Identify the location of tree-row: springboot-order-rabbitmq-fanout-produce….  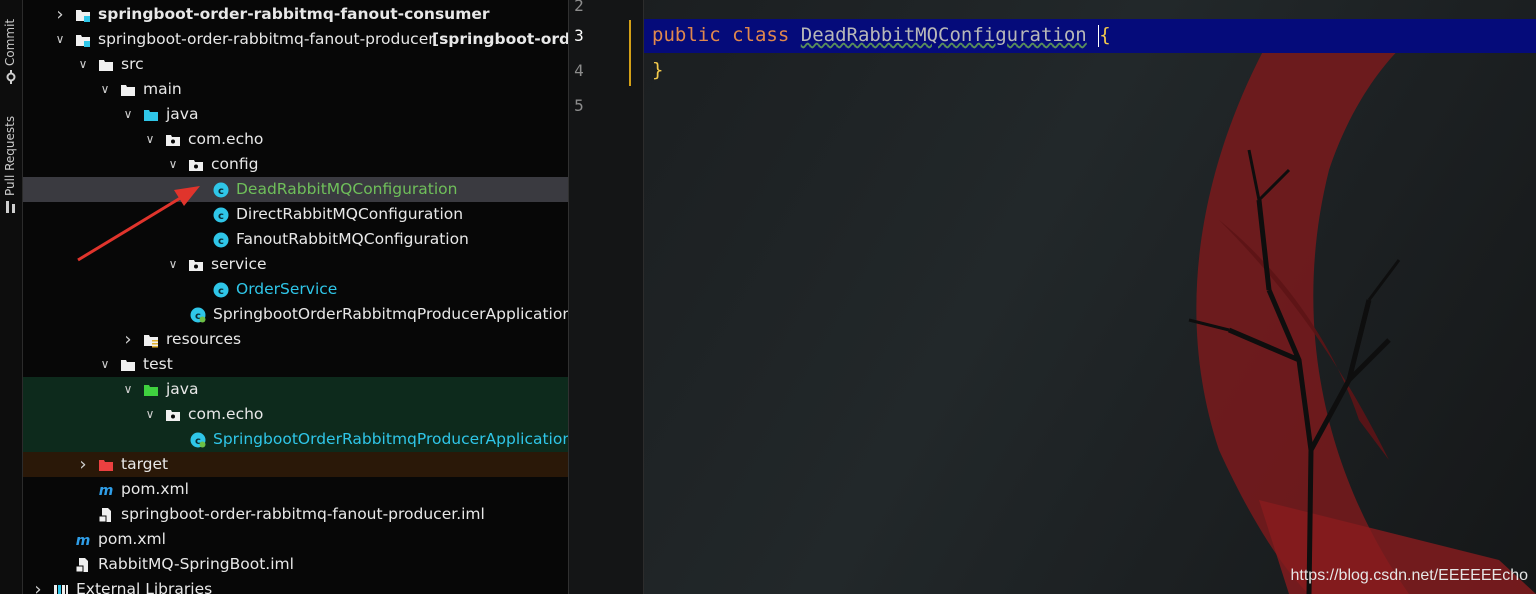
(295, 514).